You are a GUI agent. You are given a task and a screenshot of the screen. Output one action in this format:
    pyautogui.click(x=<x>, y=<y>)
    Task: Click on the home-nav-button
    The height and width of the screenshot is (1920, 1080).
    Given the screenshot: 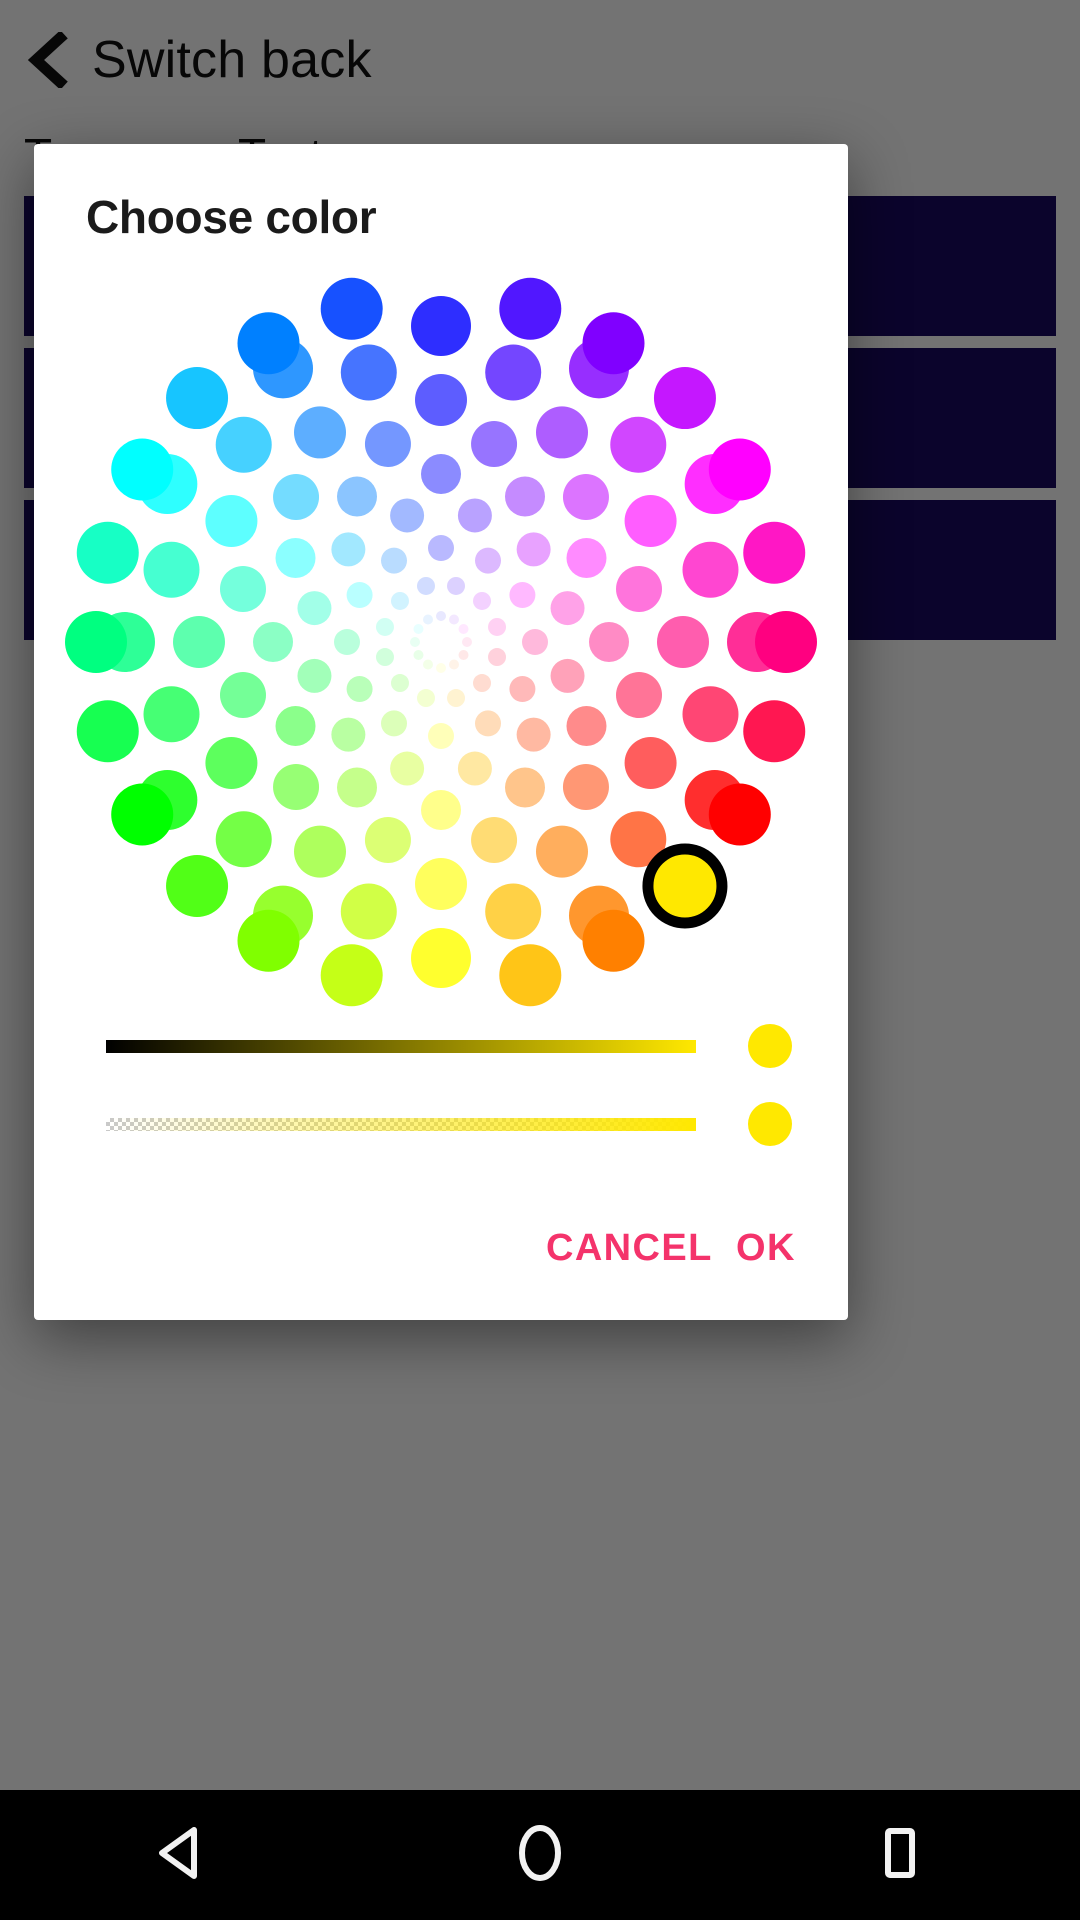 What is the action you would take?
    pyautogui.click(x=540, y=1855)
    